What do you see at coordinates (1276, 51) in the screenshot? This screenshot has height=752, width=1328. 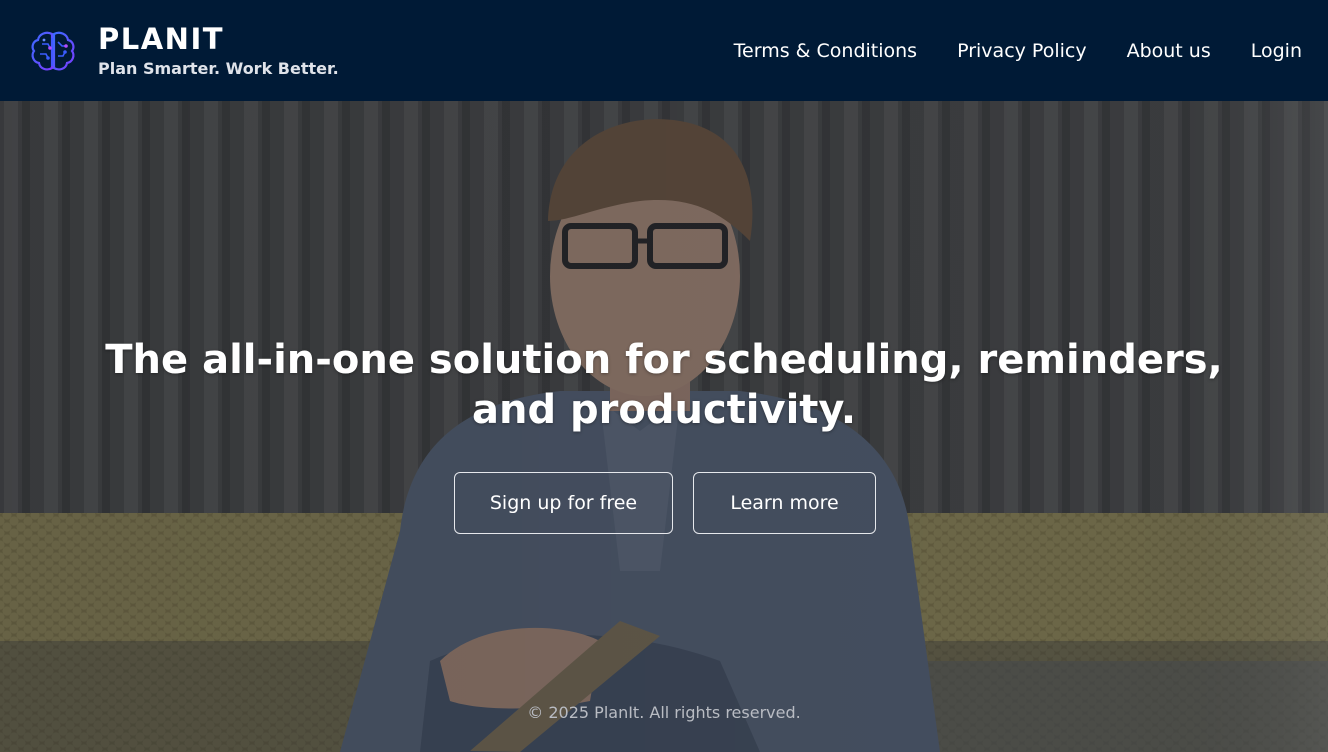 I see `nav-login-link: Login` at bounding box center [1276, 51].